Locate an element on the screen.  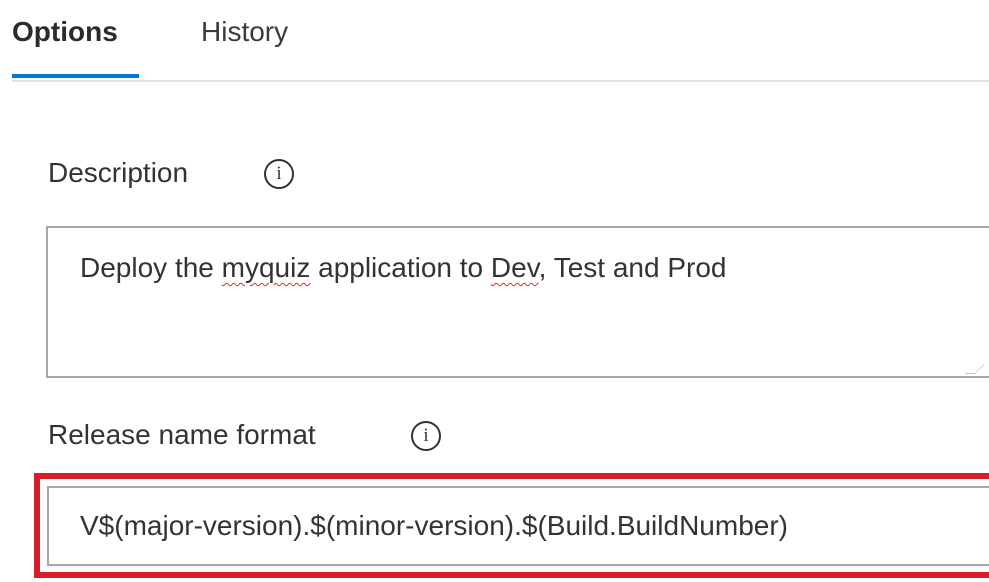
spelling-error-word: Dev is located at coordinates (514, 267).